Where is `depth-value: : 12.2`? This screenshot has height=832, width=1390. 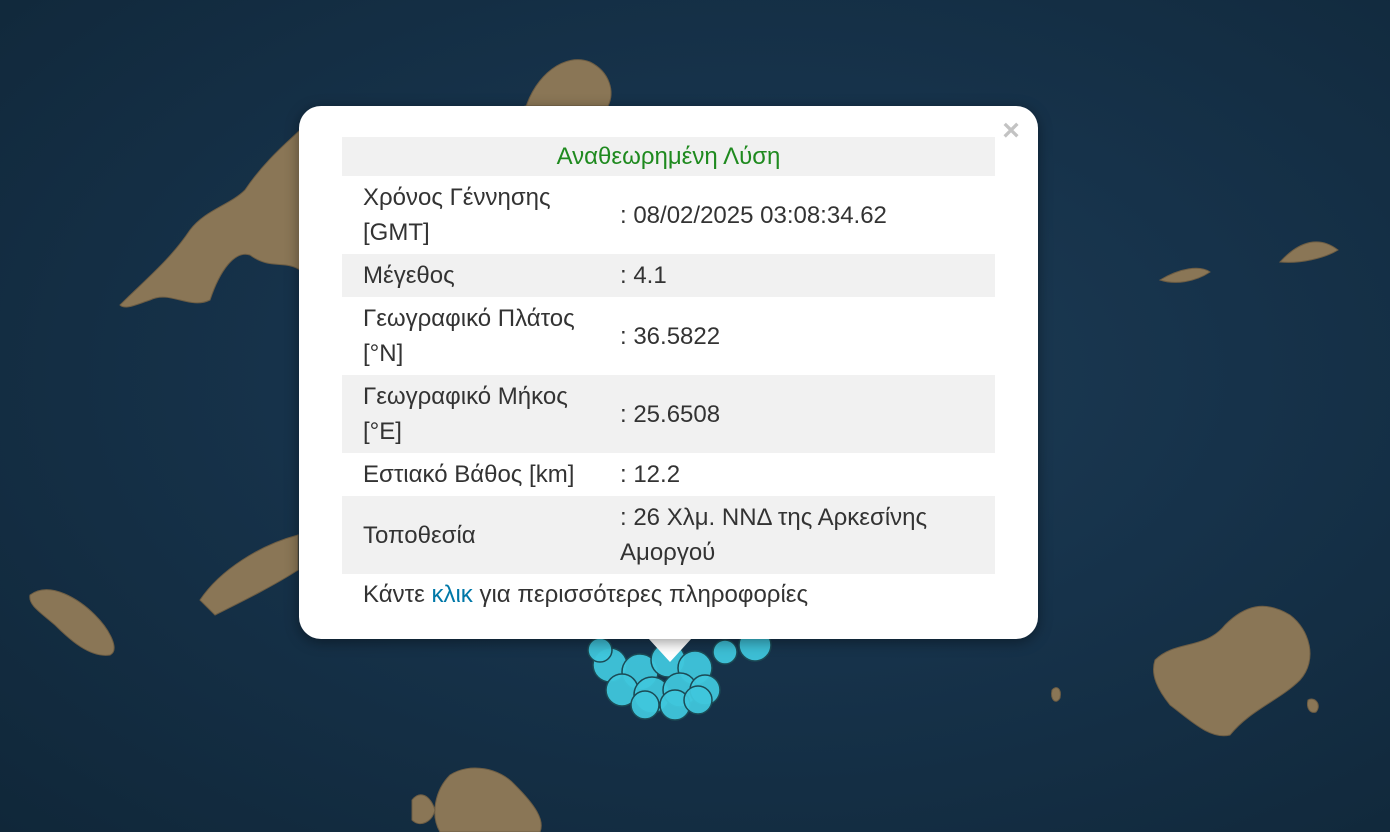
depth-value: : 12.2 is located at coordinates (650, 474).